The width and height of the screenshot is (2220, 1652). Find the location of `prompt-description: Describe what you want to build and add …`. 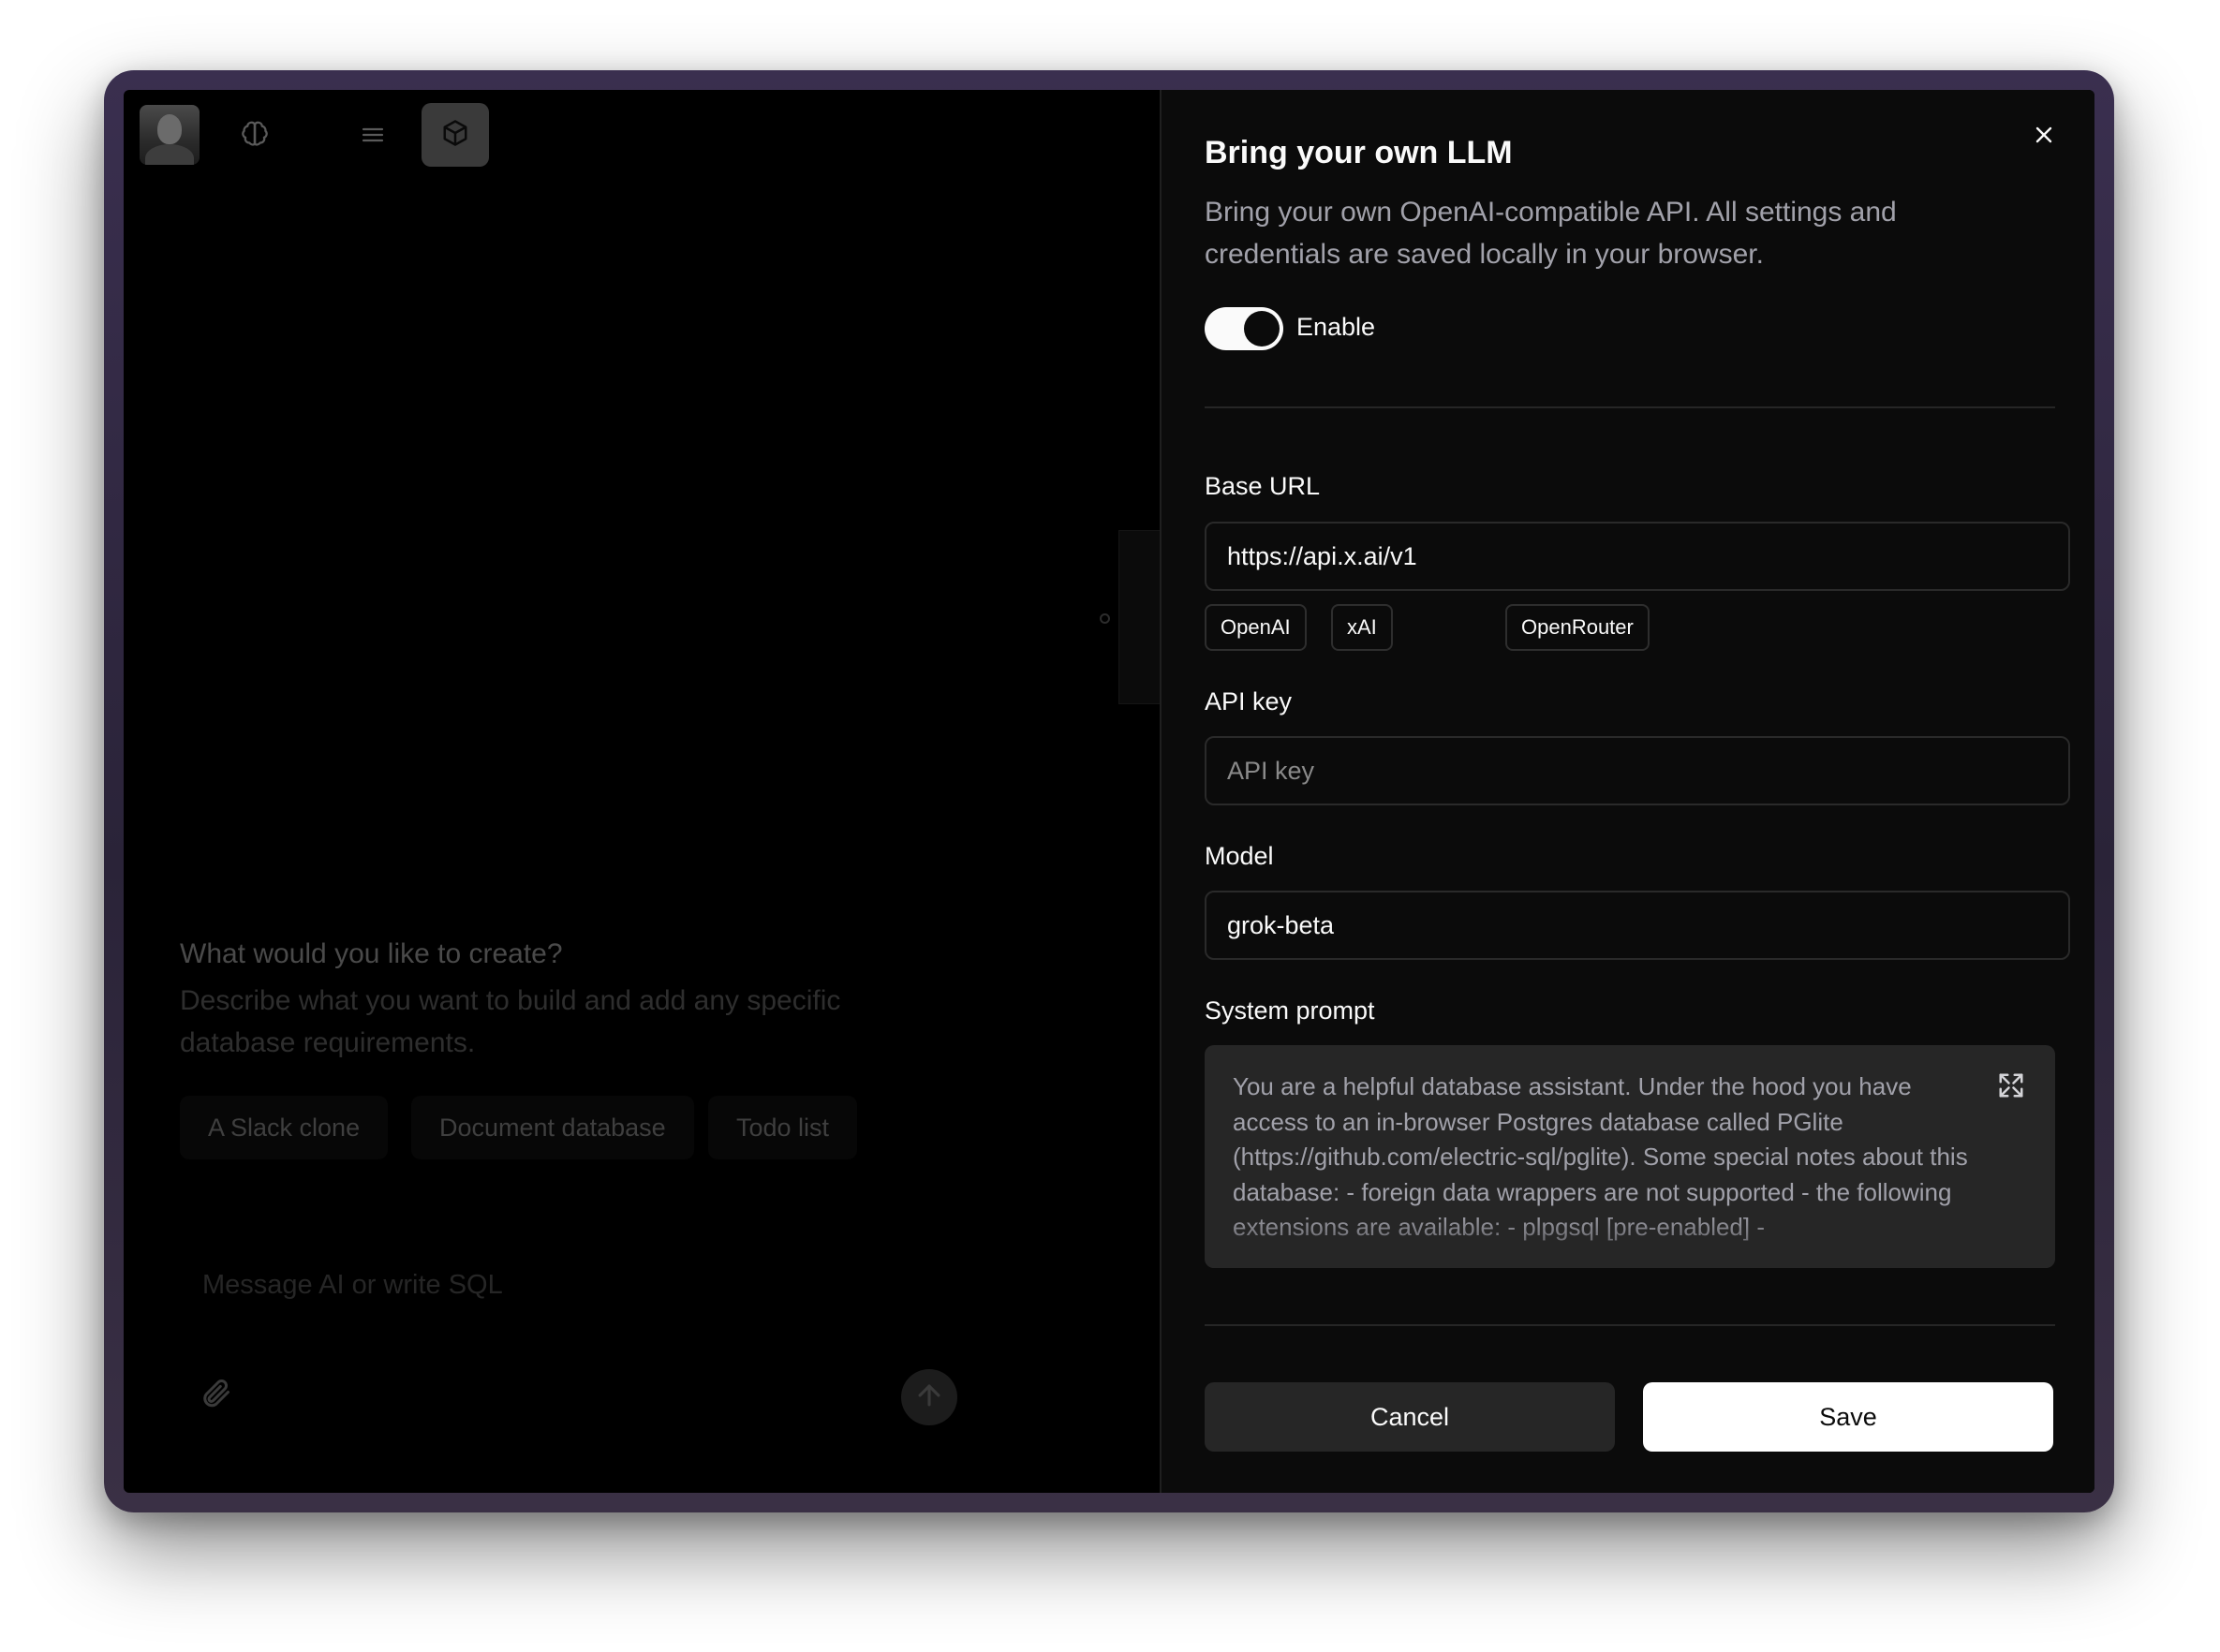

prompt-description: Describe what you want to build and add … is located at coordinates (510, 1021).